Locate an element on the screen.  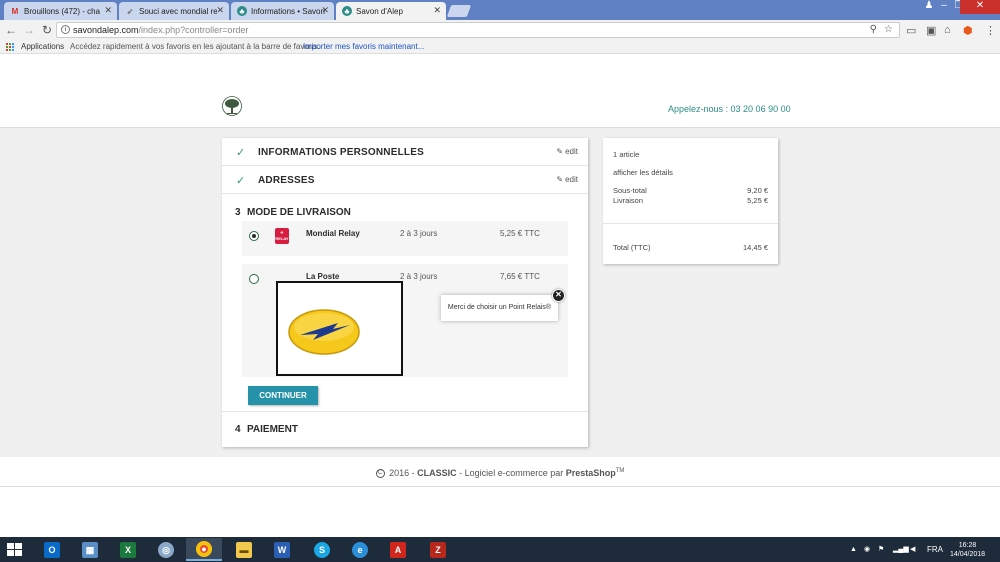
carrier-price: 5,25 € TTC is located at coordinates (520, 233).